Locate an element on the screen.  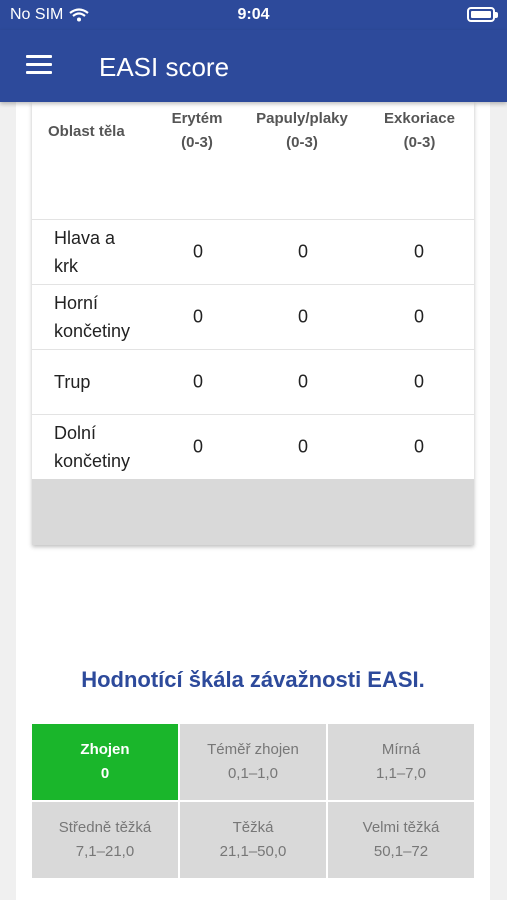
app-title: EASI score is located at coordinates (164, 67).